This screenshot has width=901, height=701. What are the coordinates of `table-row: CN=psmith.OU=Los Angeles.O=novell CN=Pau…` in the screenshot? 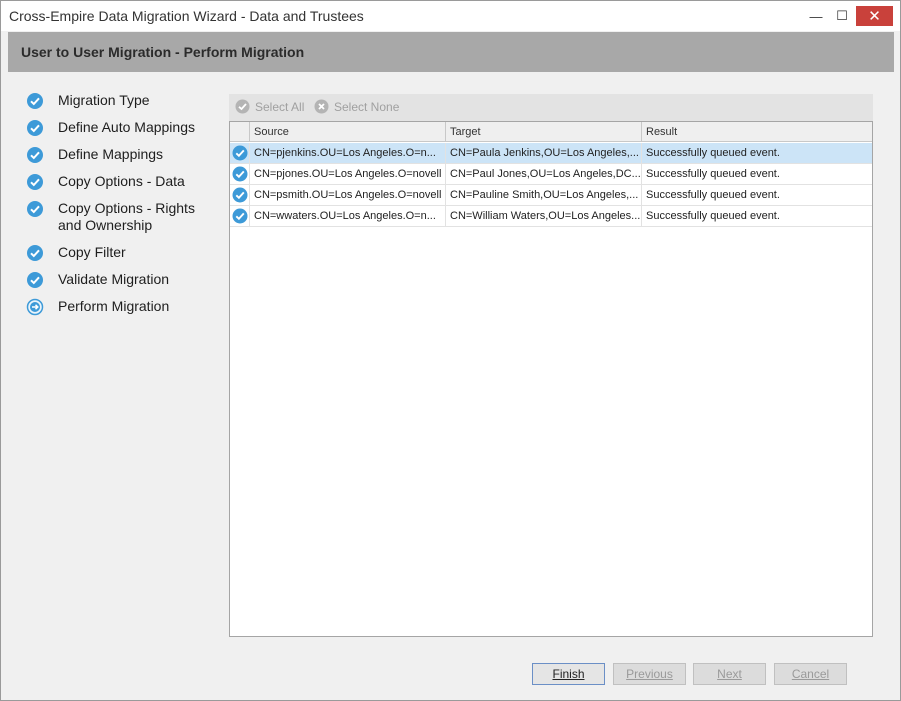 It's located at (551, 195).